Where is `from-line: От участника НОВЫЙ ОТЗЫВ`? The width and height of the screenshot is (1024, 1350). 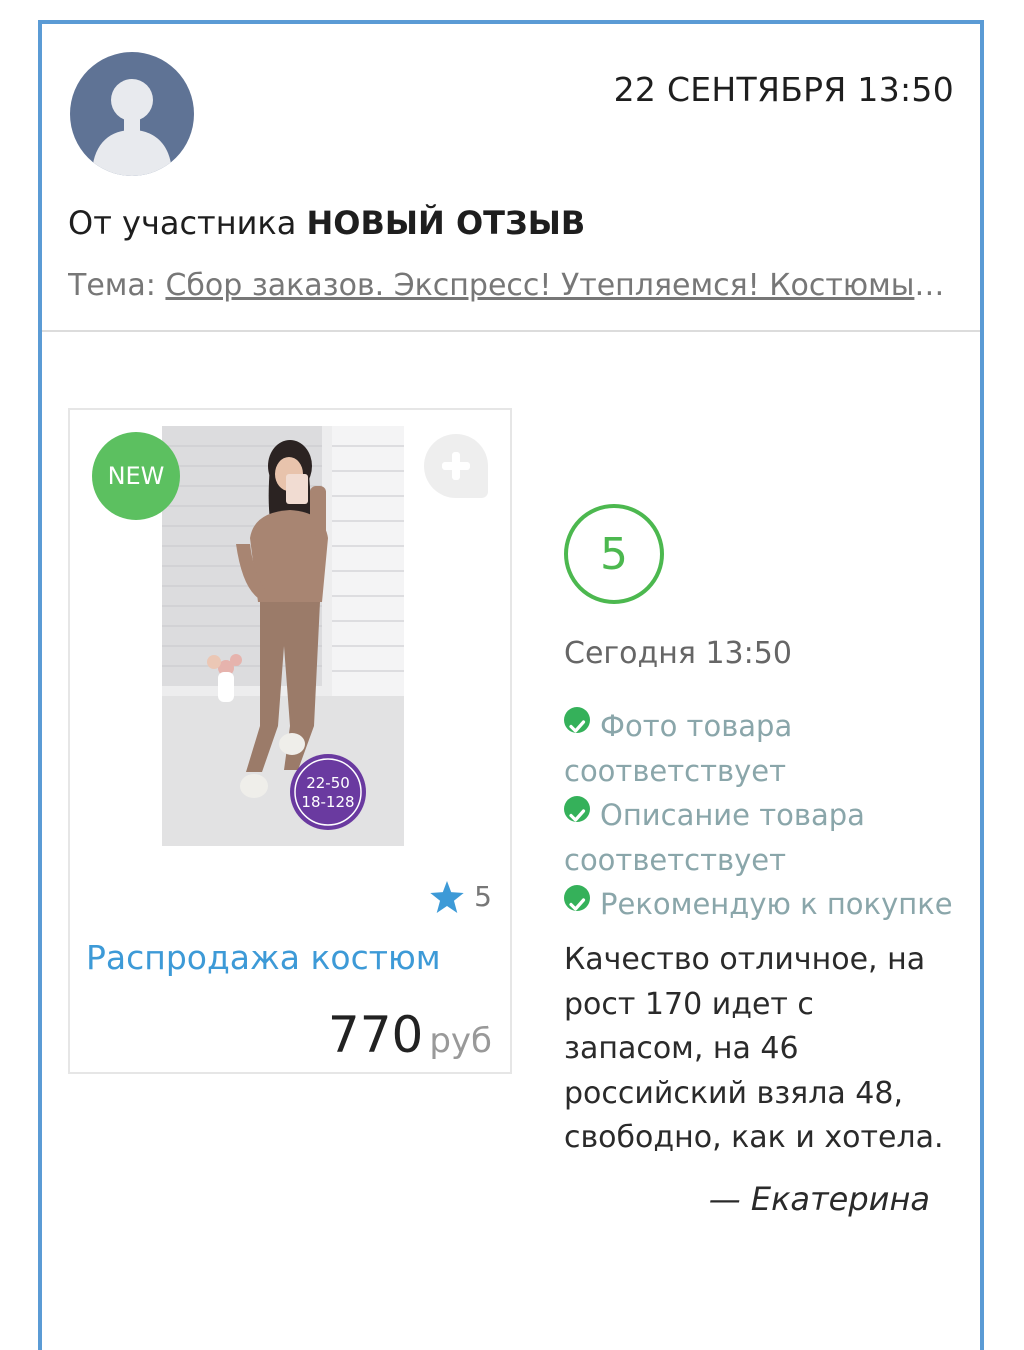 from-line: От участника НОВЫЙ ОТЗЫВ is located at coordinates (326, 223).